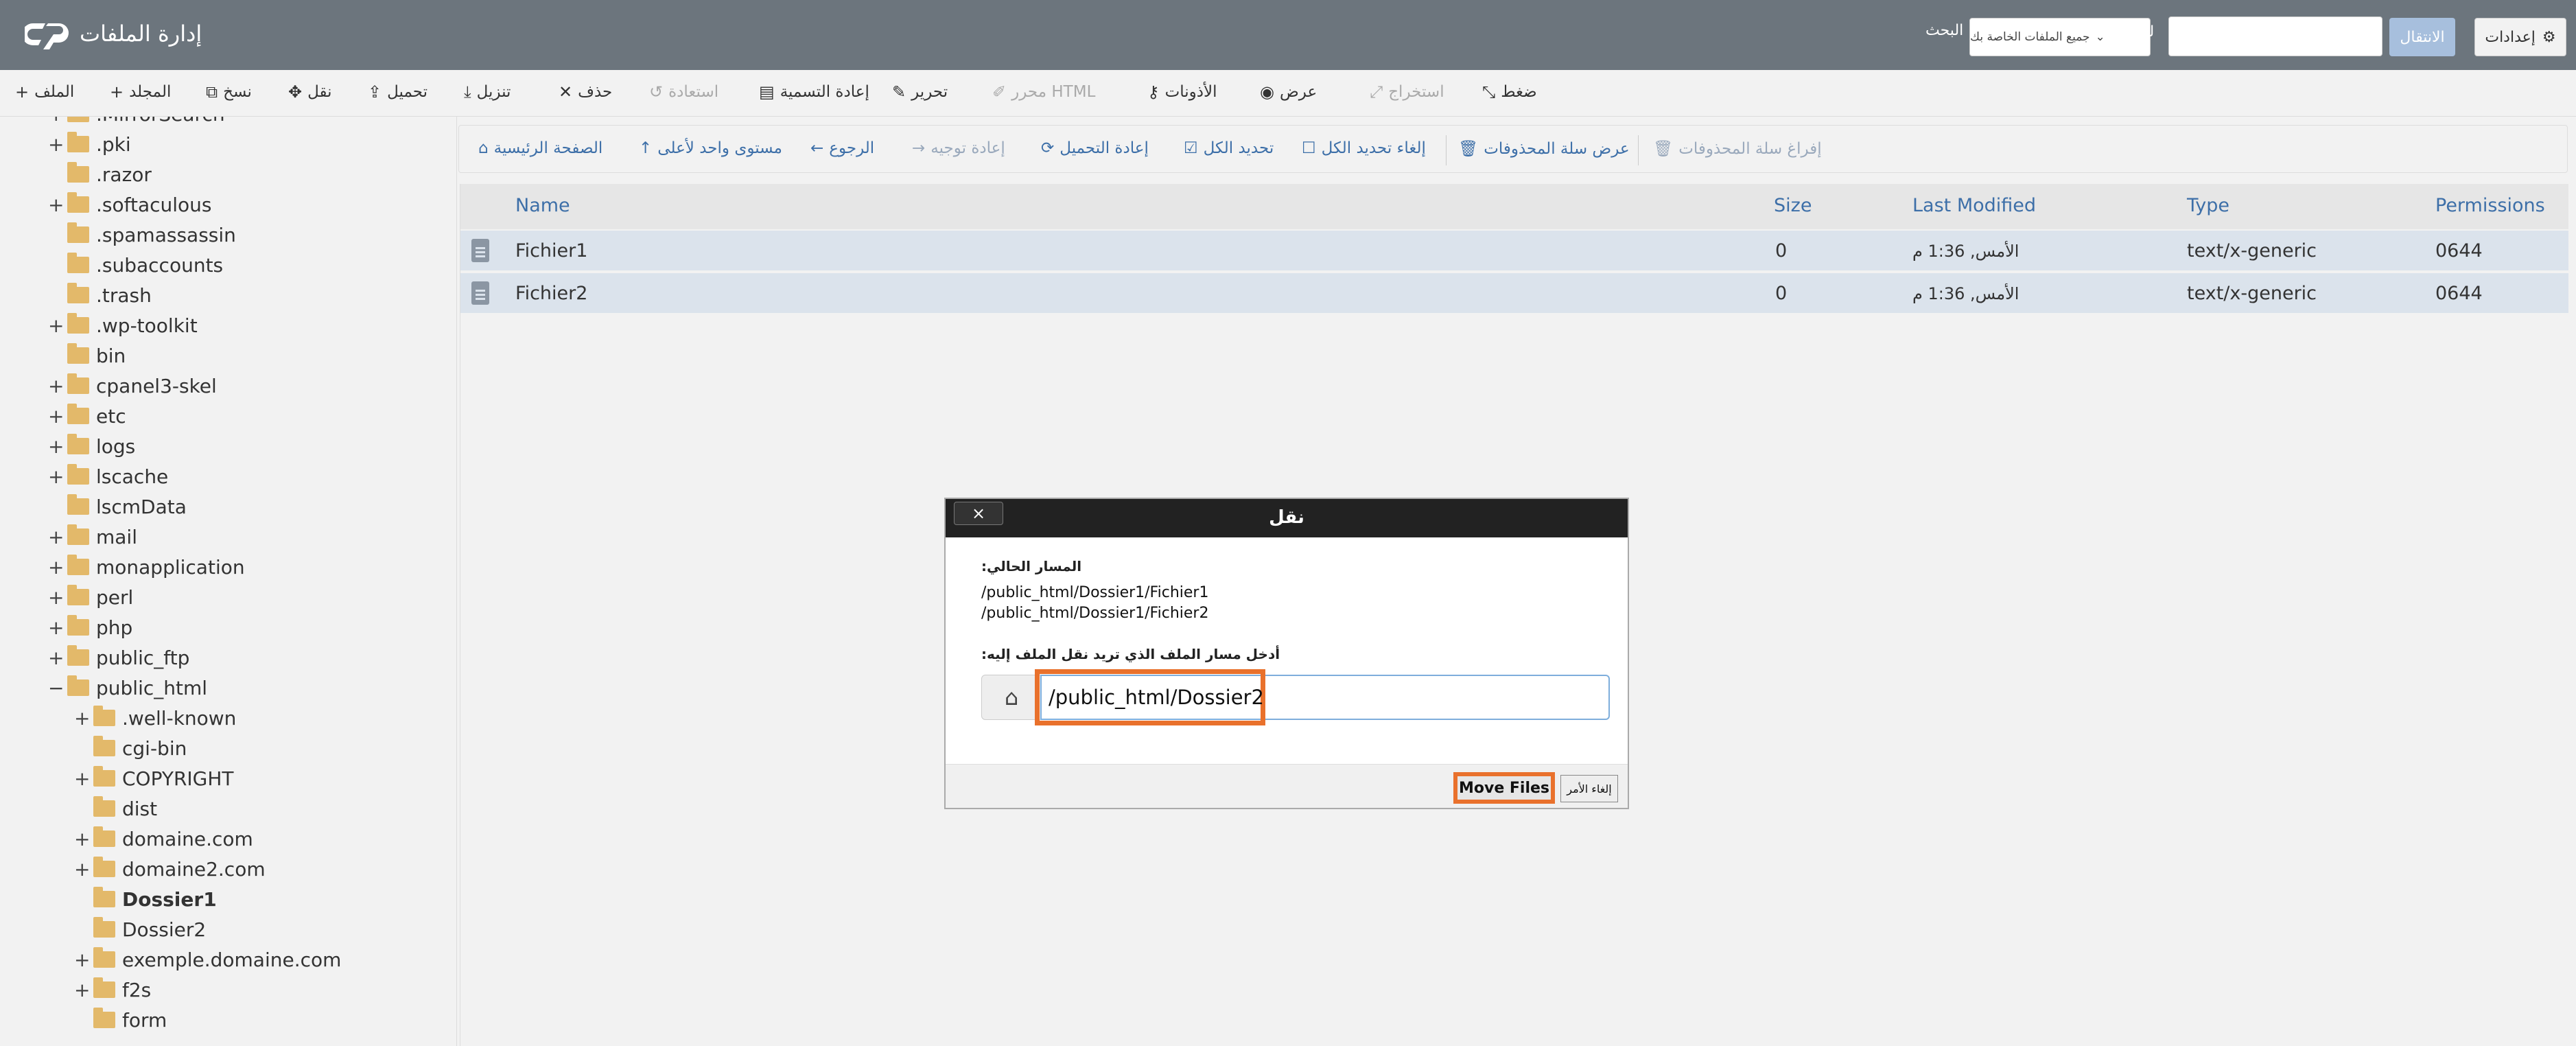 The image size is (2576, 1046). What do you see at coordinates (229, 92) in the screenshot?
I see `copy-button: ⧉ نسخ` at bounding box center [229, 92].